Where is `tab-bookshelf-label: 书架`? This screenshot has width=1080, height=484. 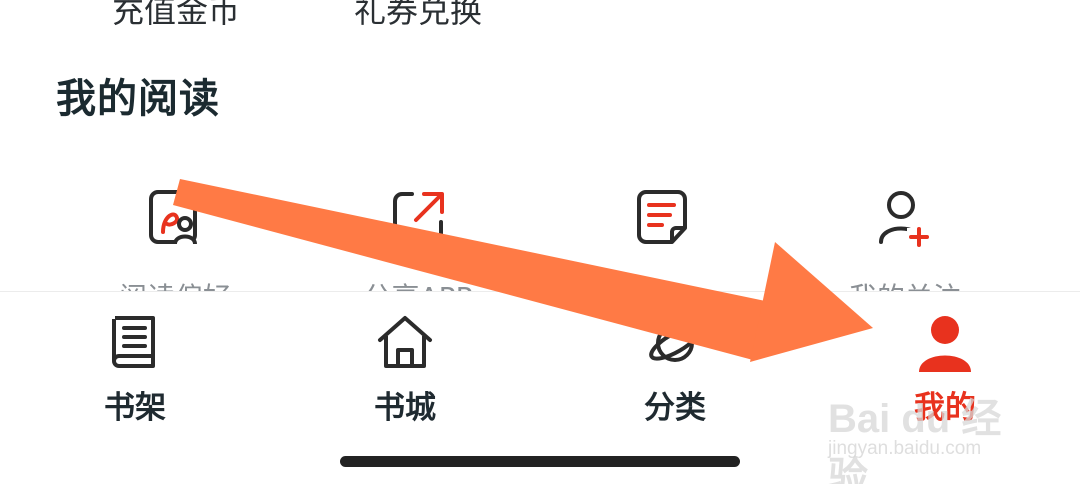
tab-bookshelf-label: 书架 is located at coordinates (135, 408).